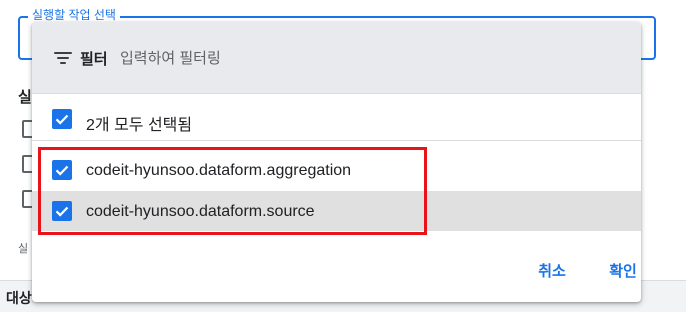  Describe the element at coordinates (139, 125) in the screenshot. I see `select-all-label: 2개 모두 선택됨` at that location.